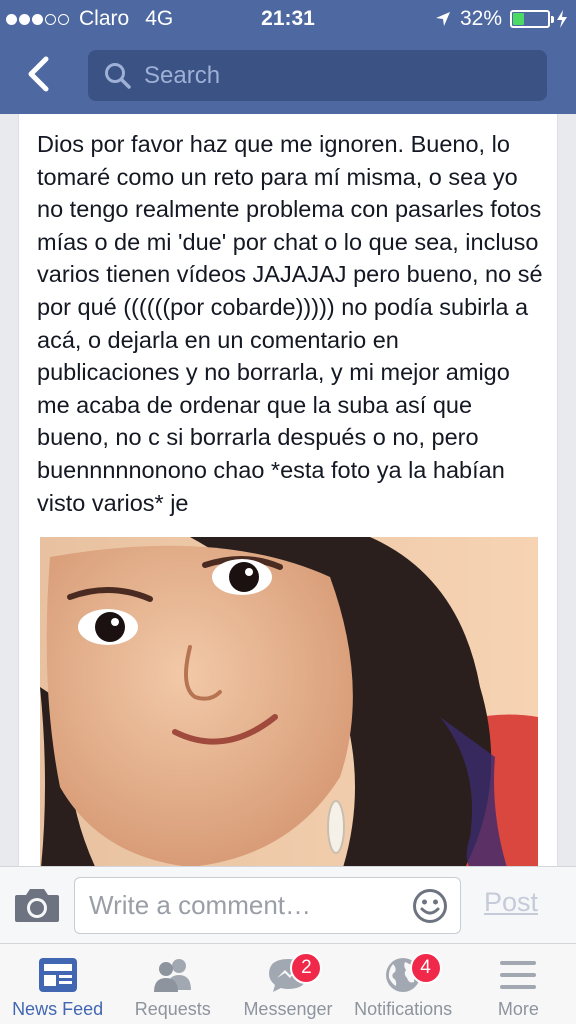 The image size is (576, 1024). What do you see at coordinates (38, 19) in the screenshot?
I see `signal-strength-icon` at bounding box center [38, 19].